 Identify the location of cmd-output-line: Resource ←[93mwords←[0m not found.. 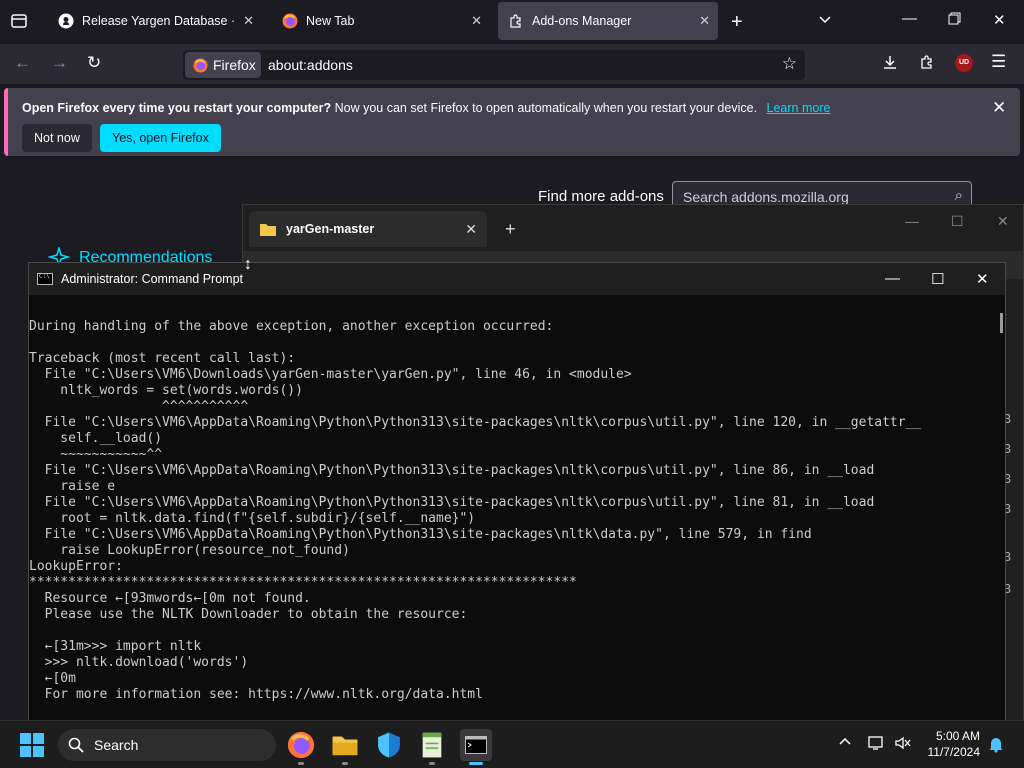
(170, 598).